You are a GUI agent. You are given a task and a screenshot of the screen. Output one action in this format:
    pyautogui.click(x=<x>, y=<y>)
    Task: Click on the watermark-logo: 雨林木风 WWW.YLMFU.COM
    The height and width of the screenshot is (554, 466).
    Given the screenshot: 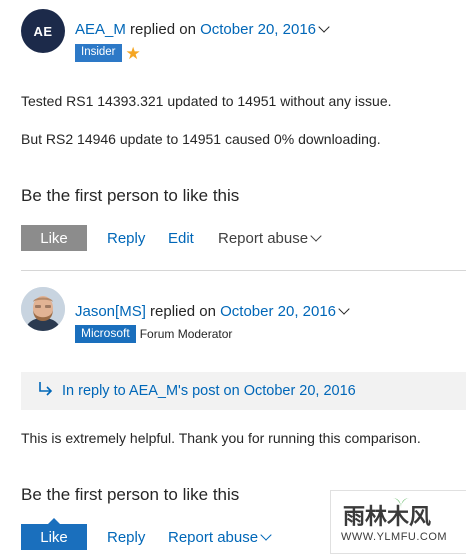 What is the action you would take?
    pyautogui.click(x=398, y=522)
    